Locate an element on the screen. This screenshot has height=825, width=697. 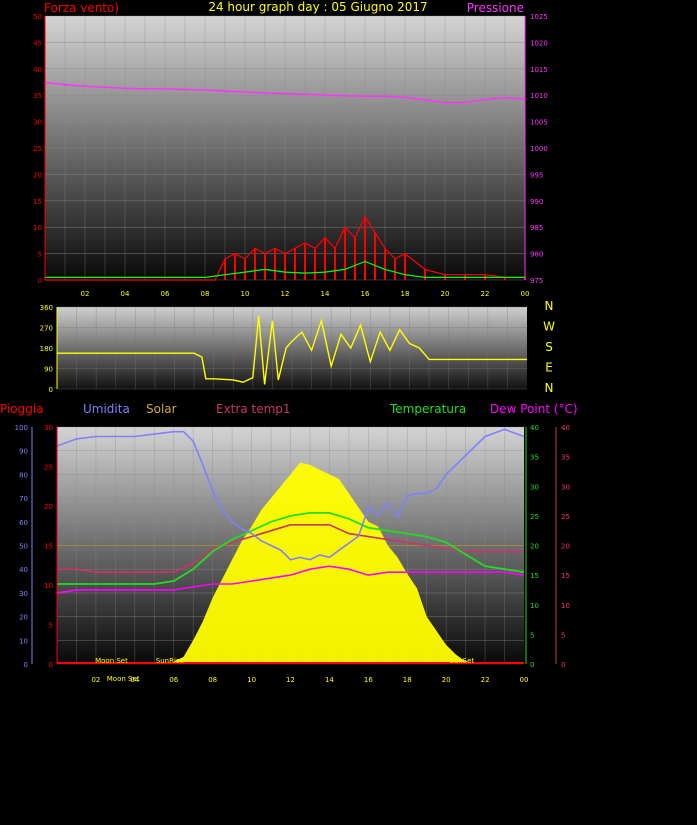
humidity-tick-label: 30 is located at coordinates (23, 594).